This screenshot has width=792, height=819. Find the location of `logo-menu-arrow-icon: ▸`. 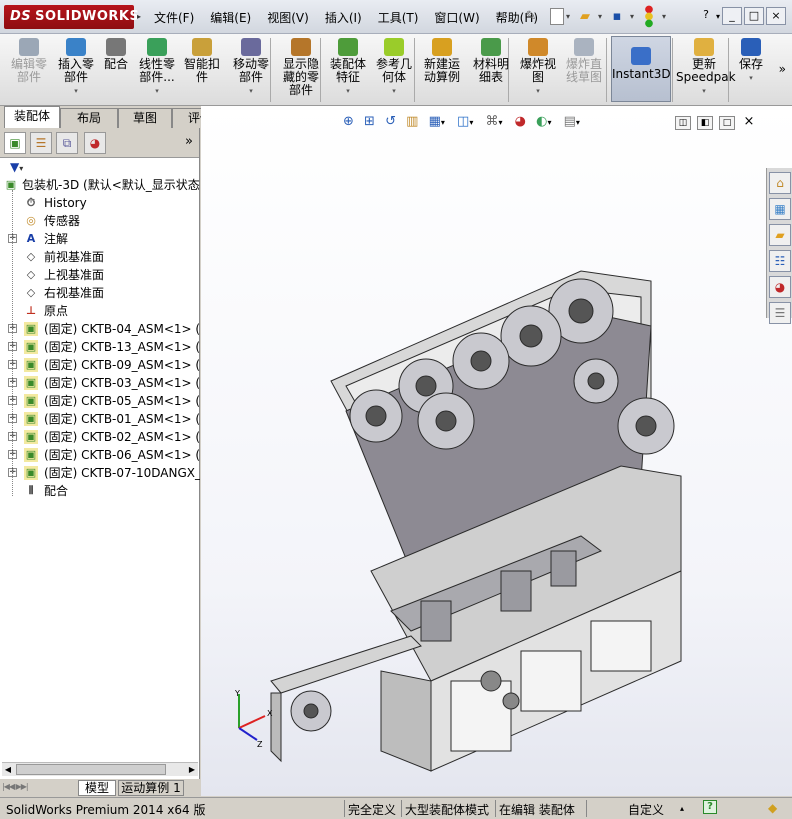

logo-menu-arrow-icon: ▸ is located at coordinates (139, 16).